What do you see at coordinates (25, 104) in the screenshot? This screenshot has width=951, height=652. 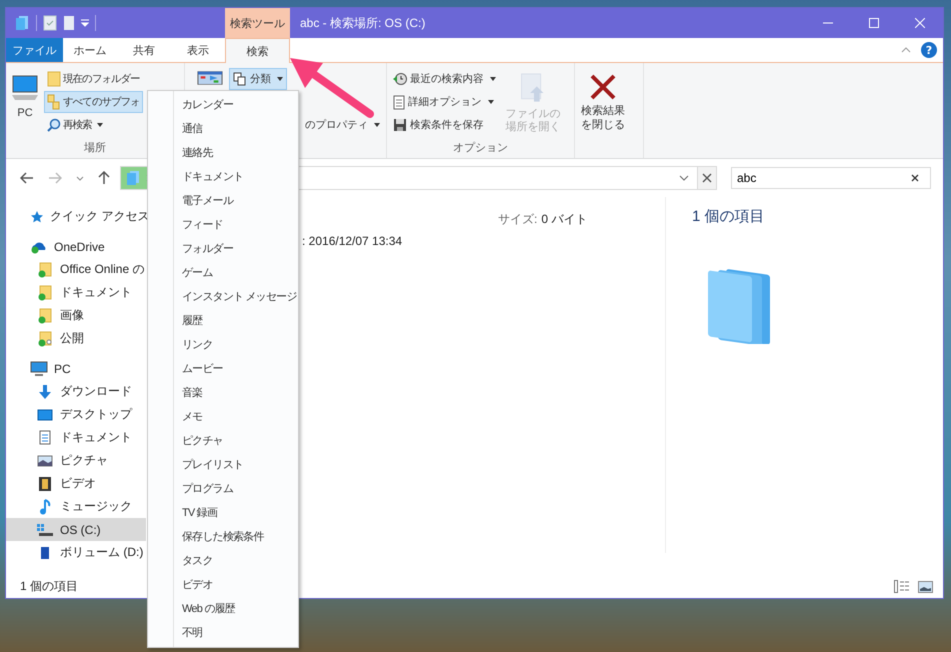 I see `pc-button: PC` at bounding box center [25, 104].